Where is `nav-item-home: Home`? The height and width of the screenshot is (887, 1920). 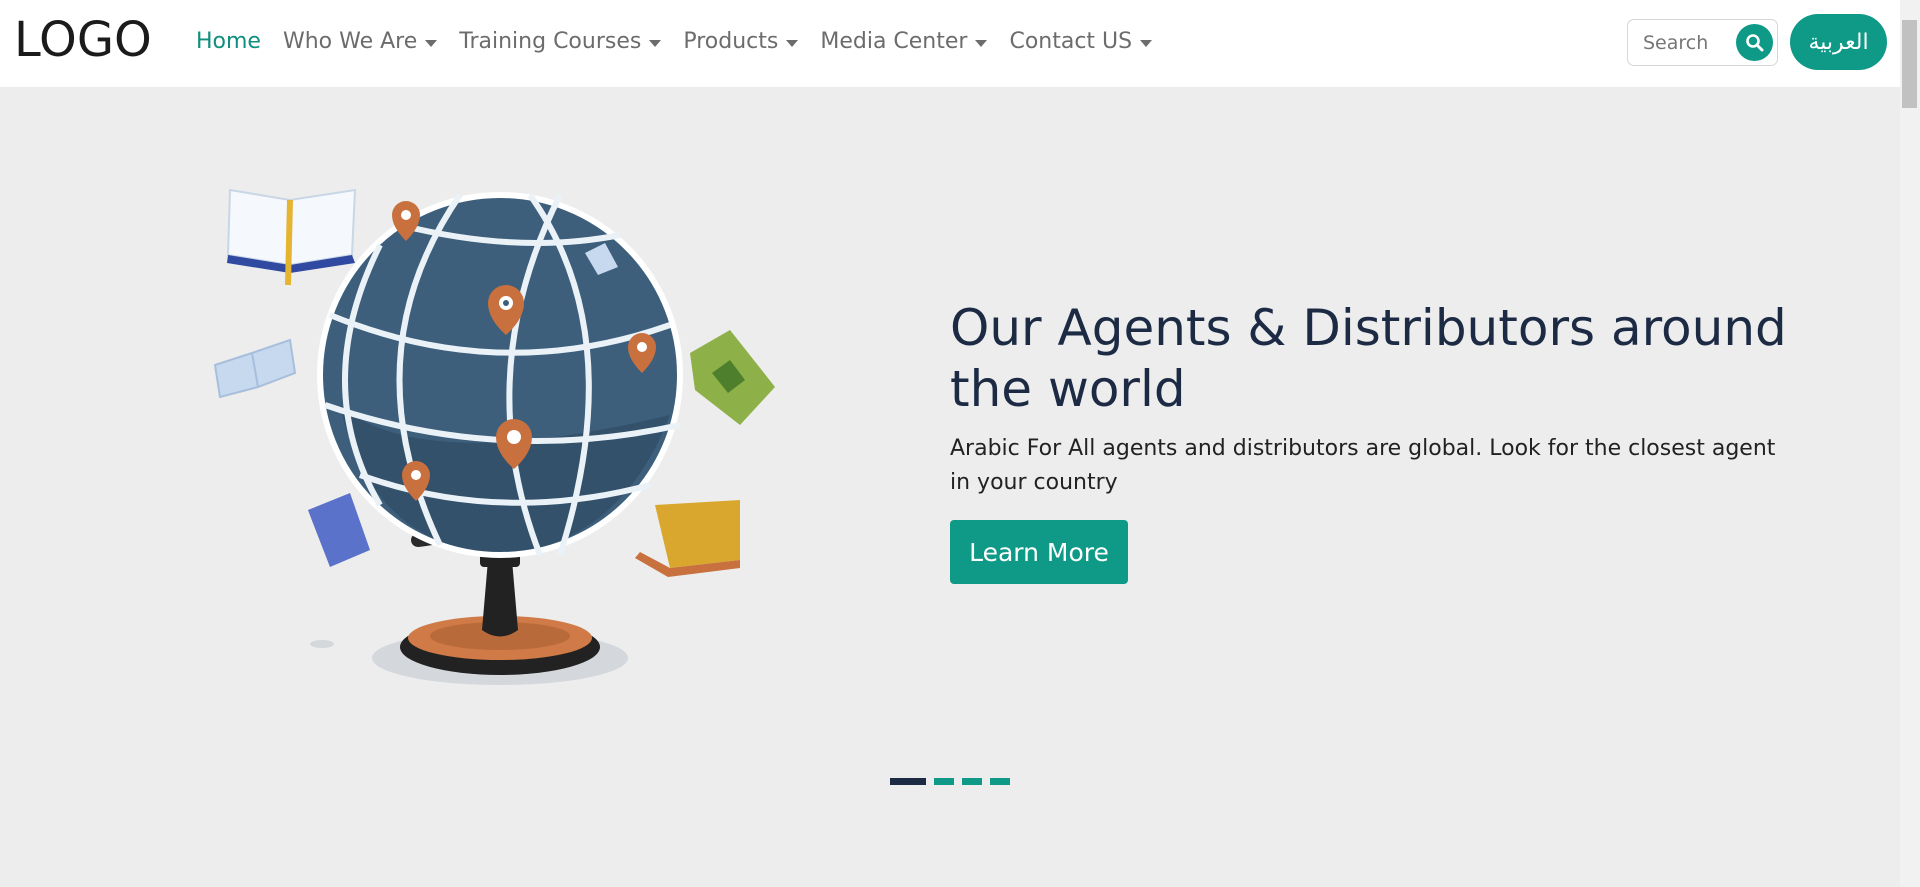 nav-item-home: Home is located at coordinates (228, 42).